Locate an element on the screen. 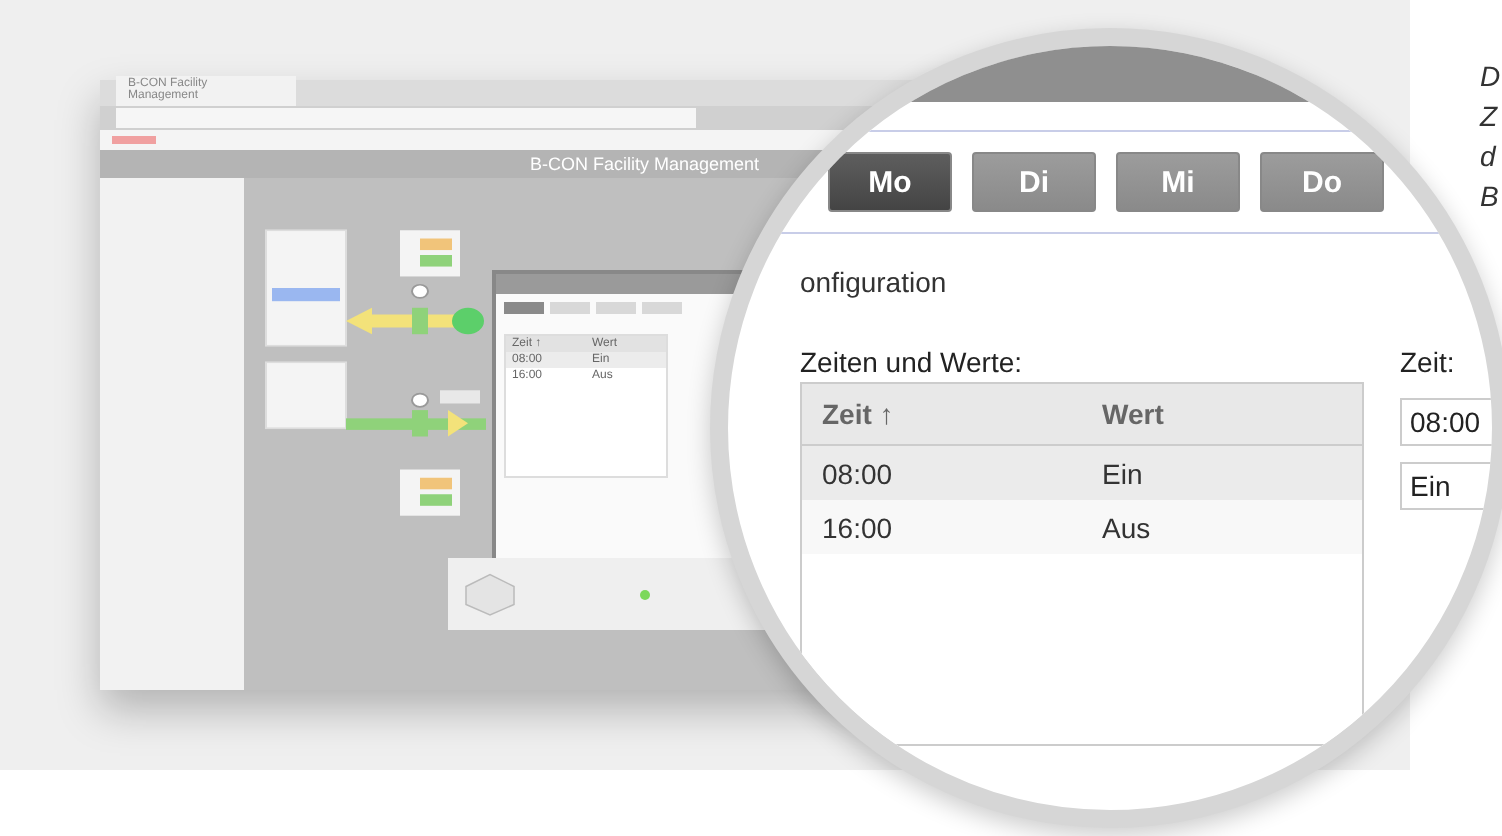  section-title: onfiguration is located at coordinates (874, 282).